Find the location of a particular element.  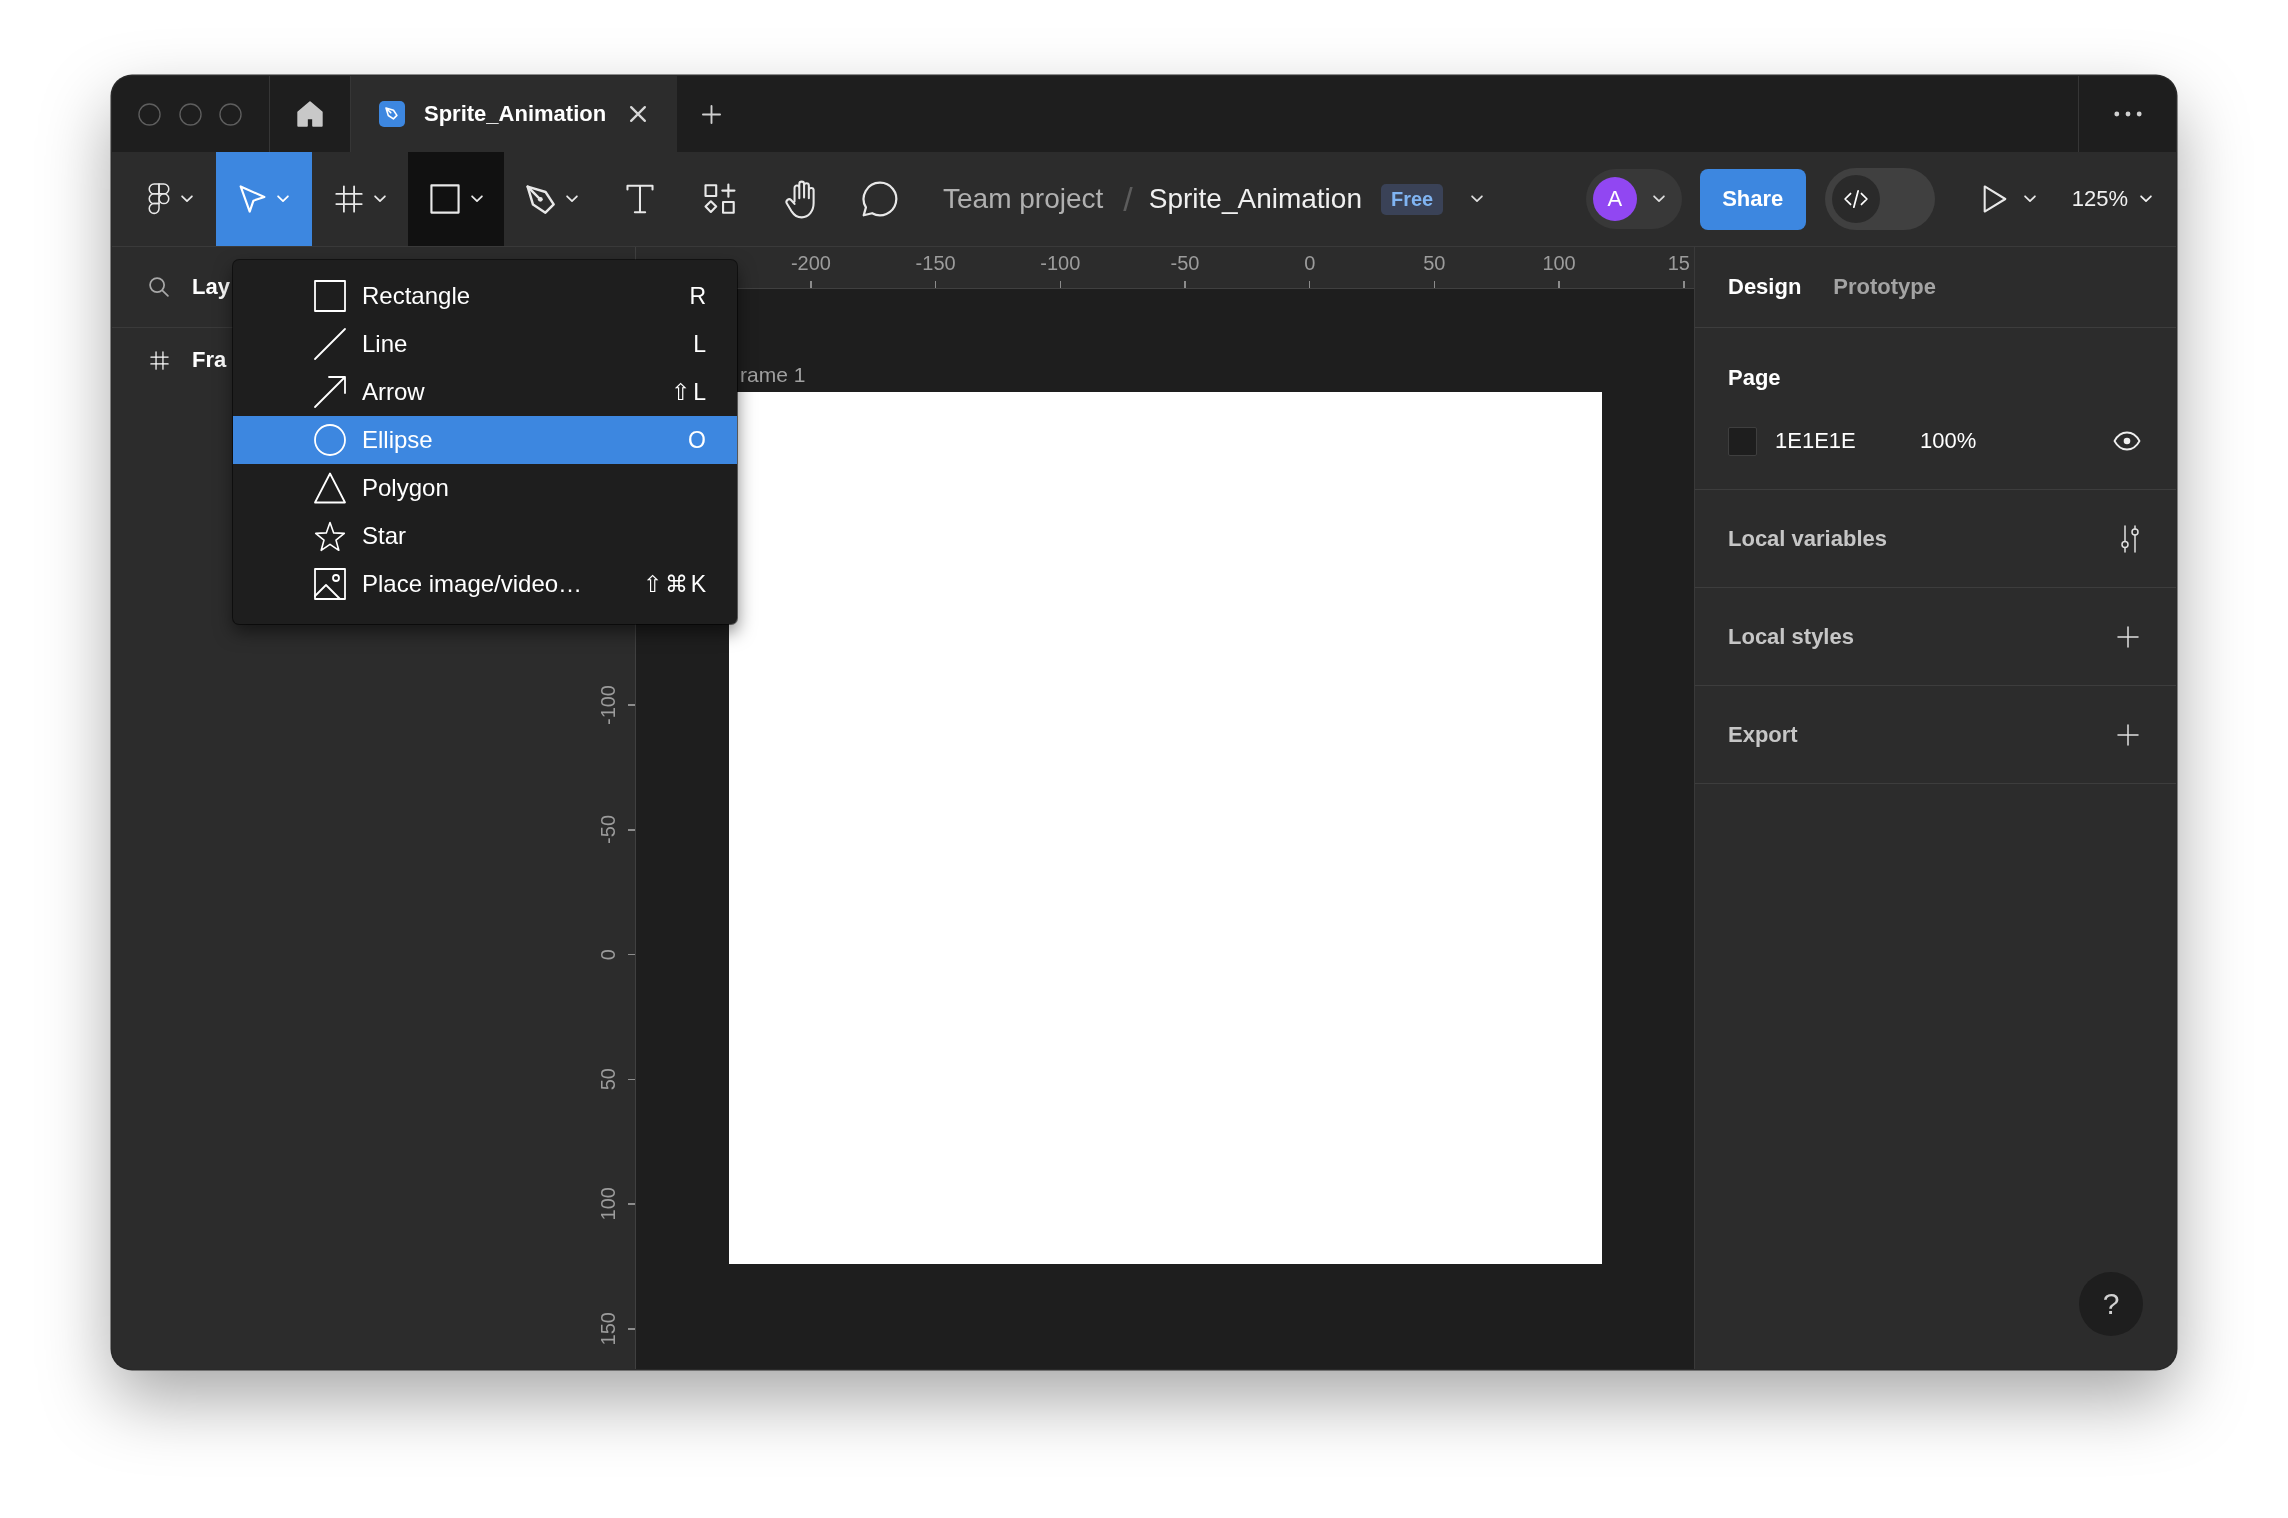

keyboard-shortcut: O is located at coordinates (698, 440).